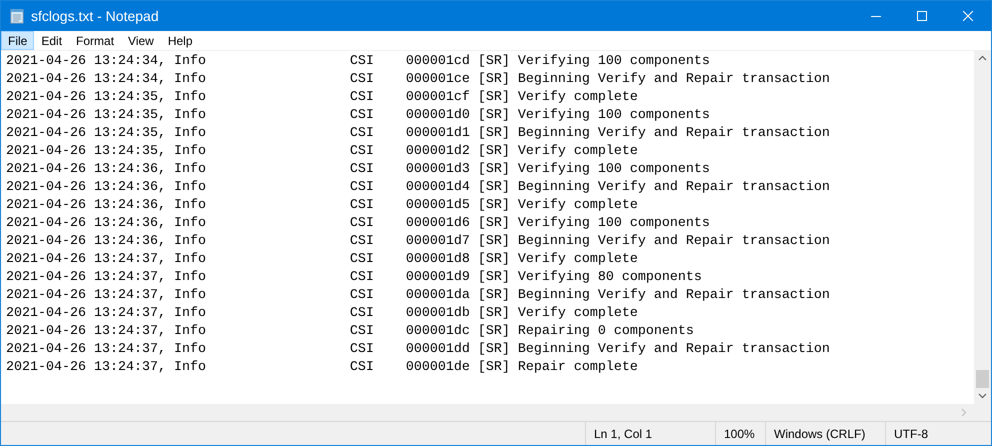  What do you see at coordinates (322, 152) in the screenshot?
I see `log-line: 2021-04-26 13:24:35, Info CSI 000001d2 [SR] Verify complete` at bounding box center [322, 152].